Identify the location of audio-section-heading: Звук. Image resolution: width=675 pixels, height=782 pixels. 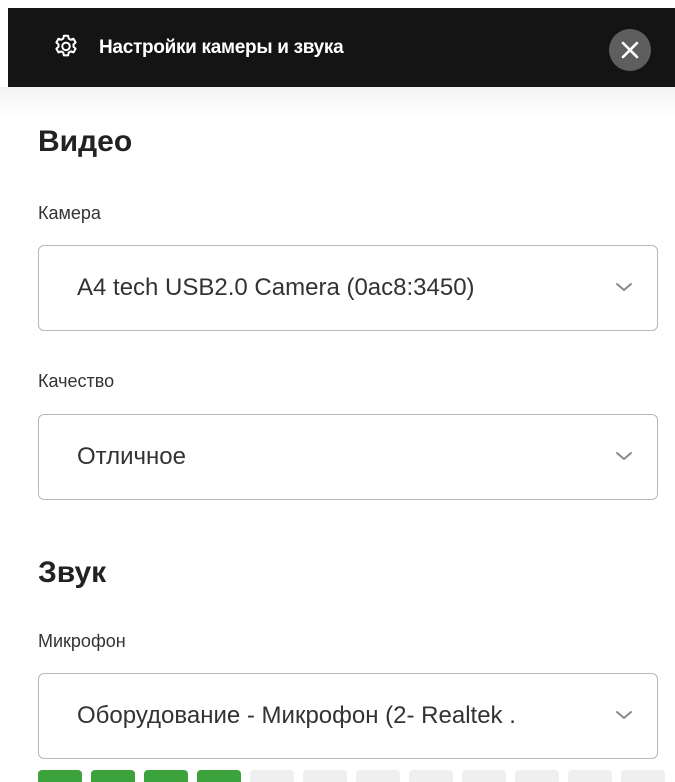
(72, 572).